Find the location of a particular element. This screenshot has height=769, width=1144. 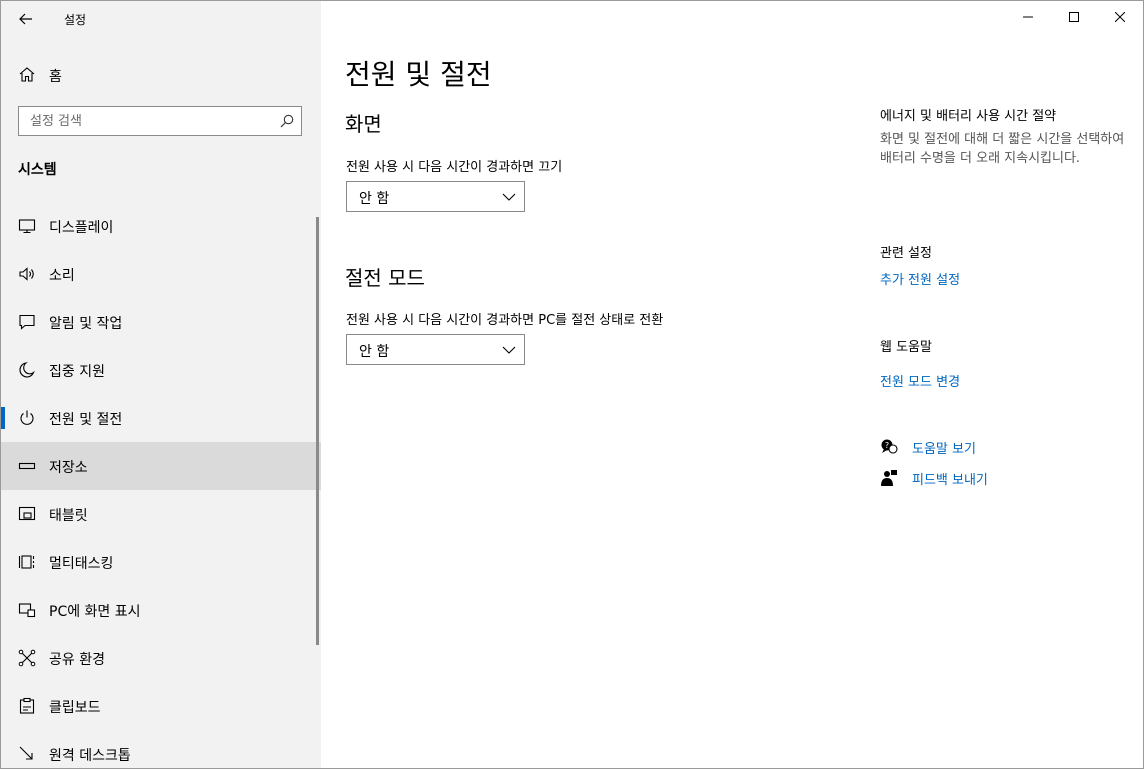

minimize-button is located at coordinates (1028, 17).